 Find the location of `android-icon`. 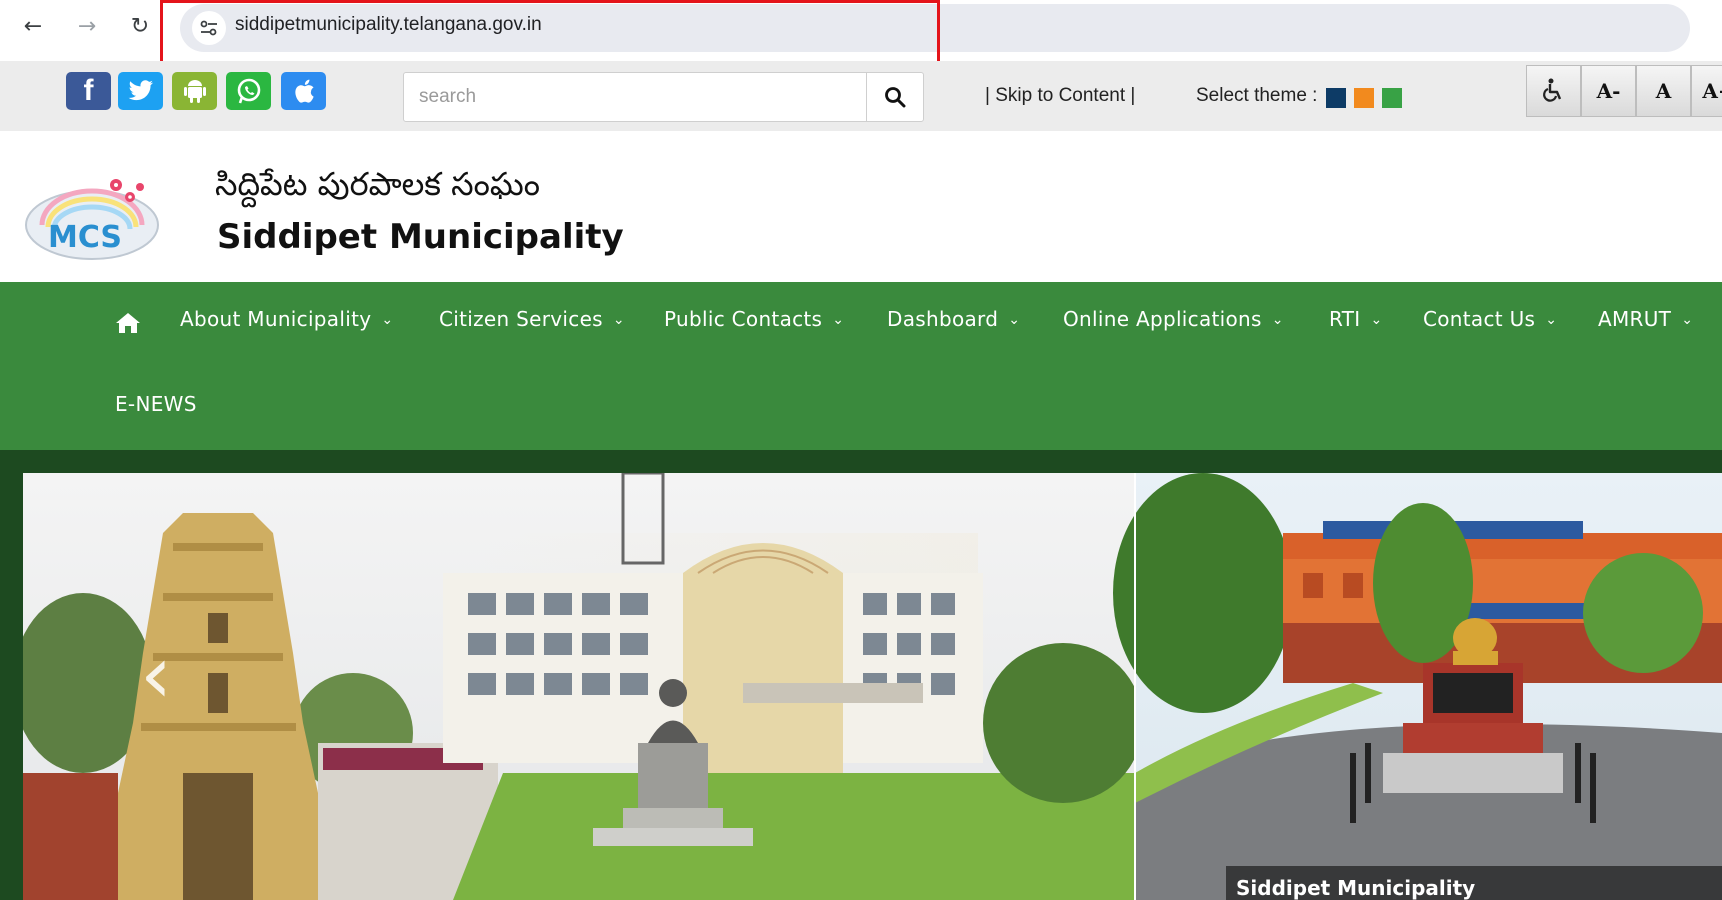

android-icon is located at coordinates (194, 91).